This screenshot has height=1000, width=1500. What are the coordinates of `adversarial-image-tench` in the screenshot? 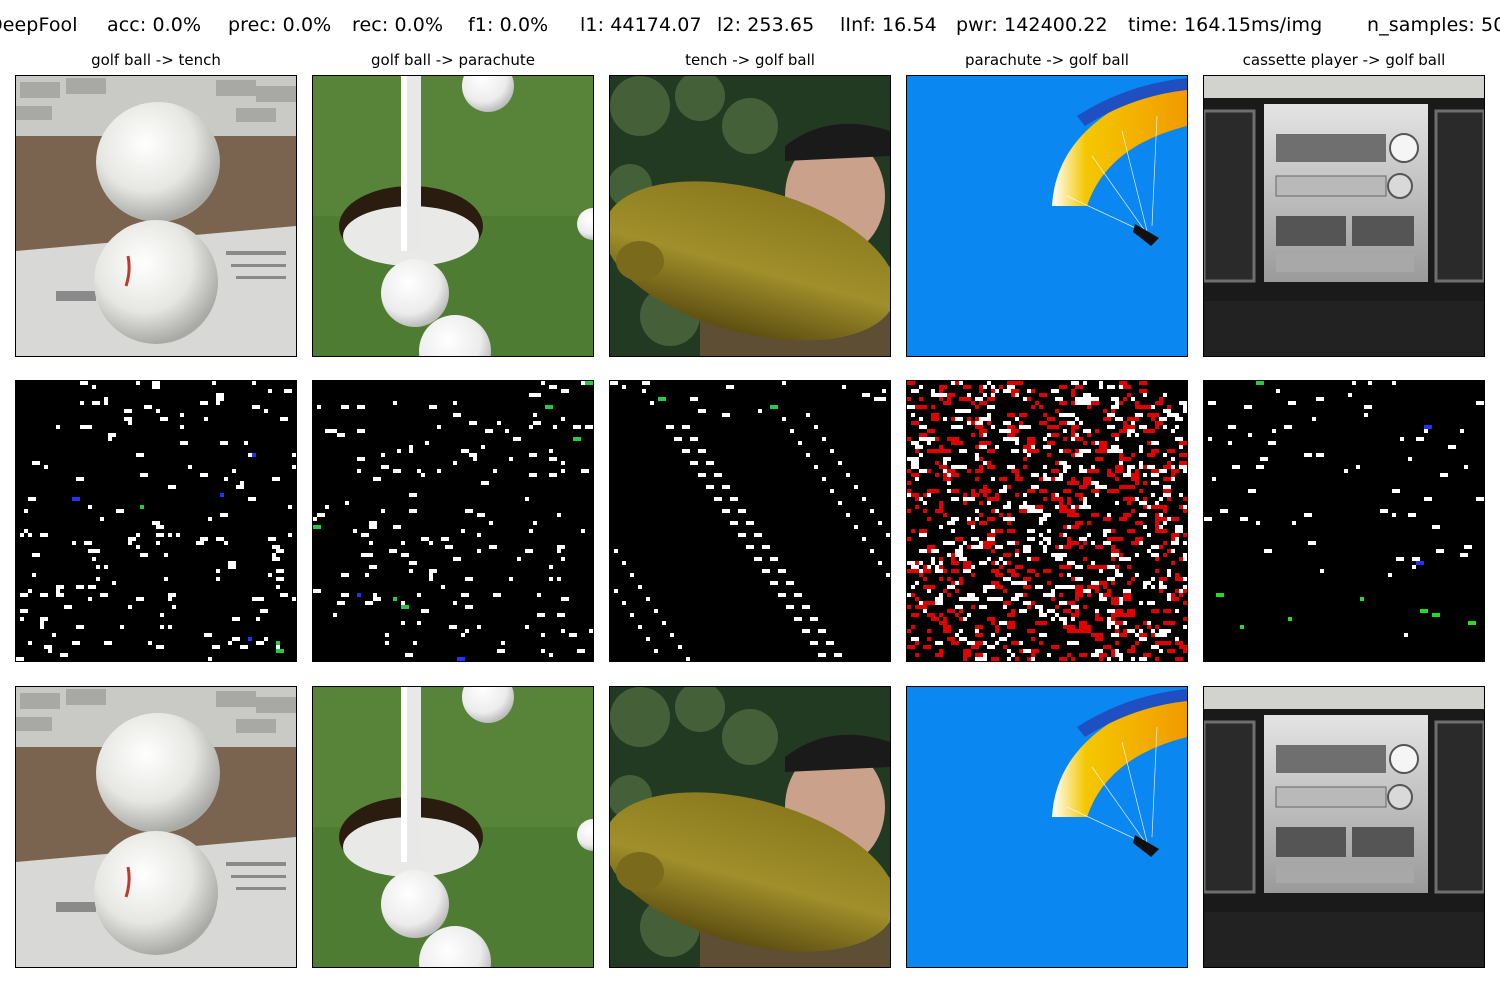 It's located at (750, 827).